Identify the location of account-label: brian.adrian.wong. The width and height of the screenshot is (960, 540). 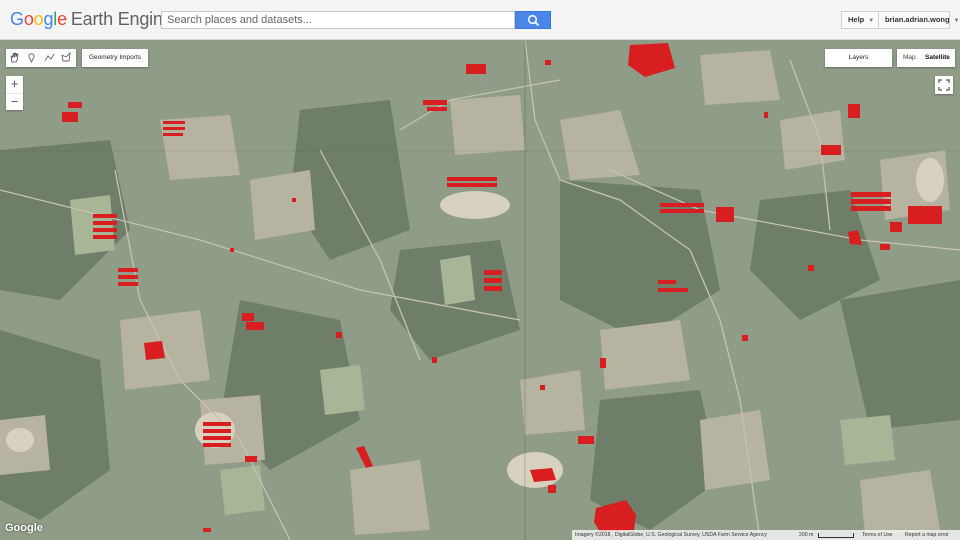
(917, 19).